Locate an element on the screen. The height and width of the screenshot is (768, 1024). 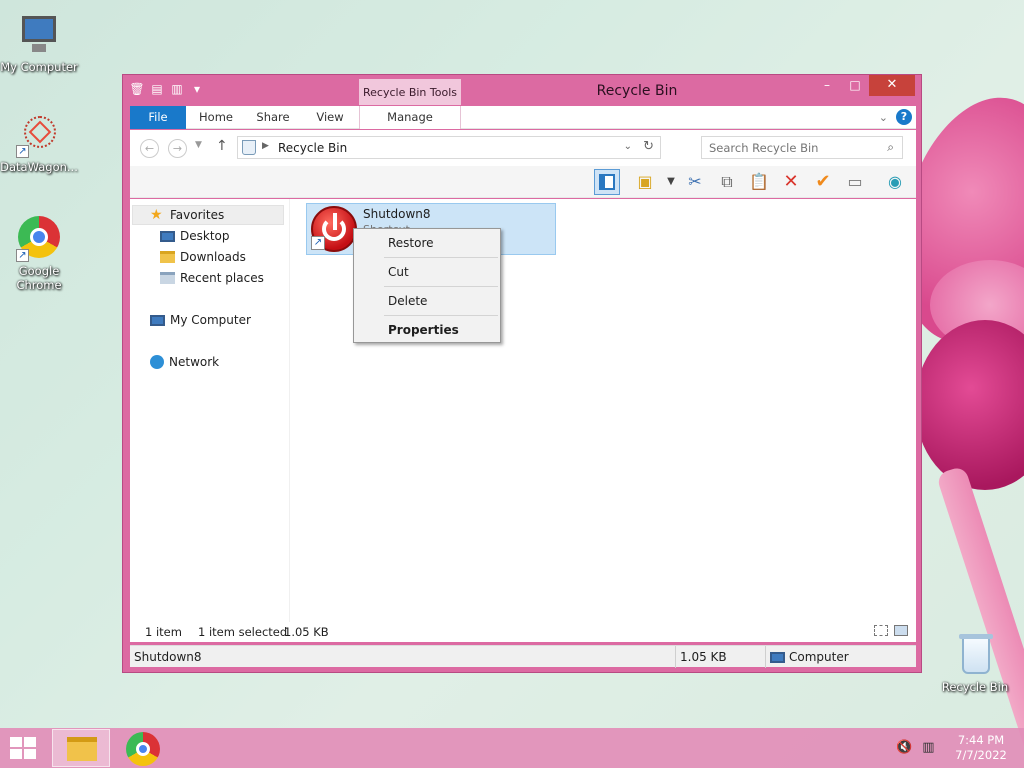
nav-downloads: Downloads is located at coordinates (203, 257).